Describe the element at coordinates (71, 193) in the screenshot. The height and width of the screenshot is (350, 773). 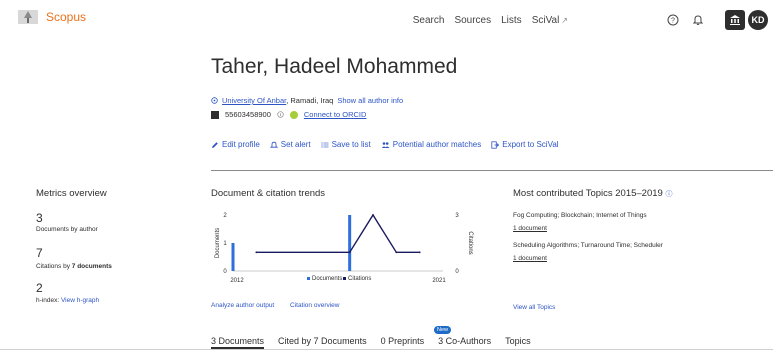
I see `metrics-overview-title: Metrics overview` at that location.